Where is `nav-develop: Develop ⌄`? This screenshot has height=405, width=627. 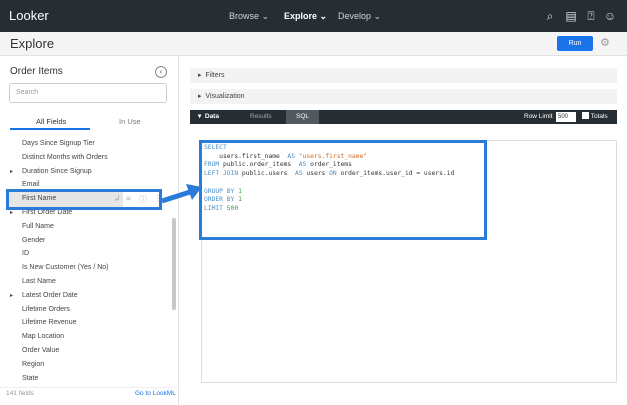
nav-develop: Develop ⌄ is located at coordinates (359, 16).